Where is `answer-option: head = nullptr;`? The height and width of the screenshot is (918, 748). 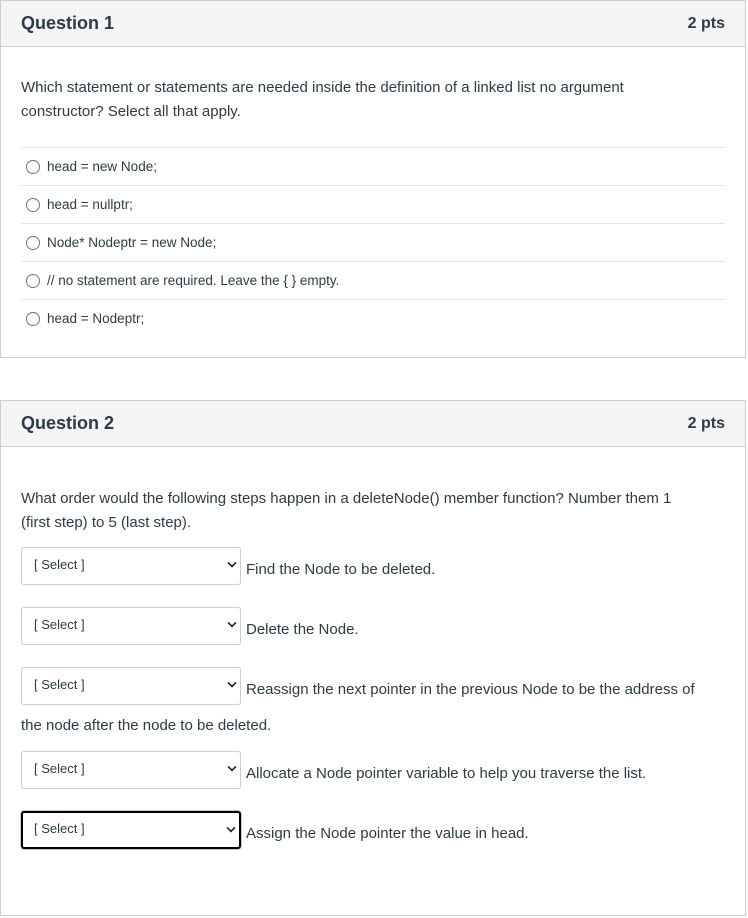 answer-option: head = nullptr; is located at coordinates (373, 204).